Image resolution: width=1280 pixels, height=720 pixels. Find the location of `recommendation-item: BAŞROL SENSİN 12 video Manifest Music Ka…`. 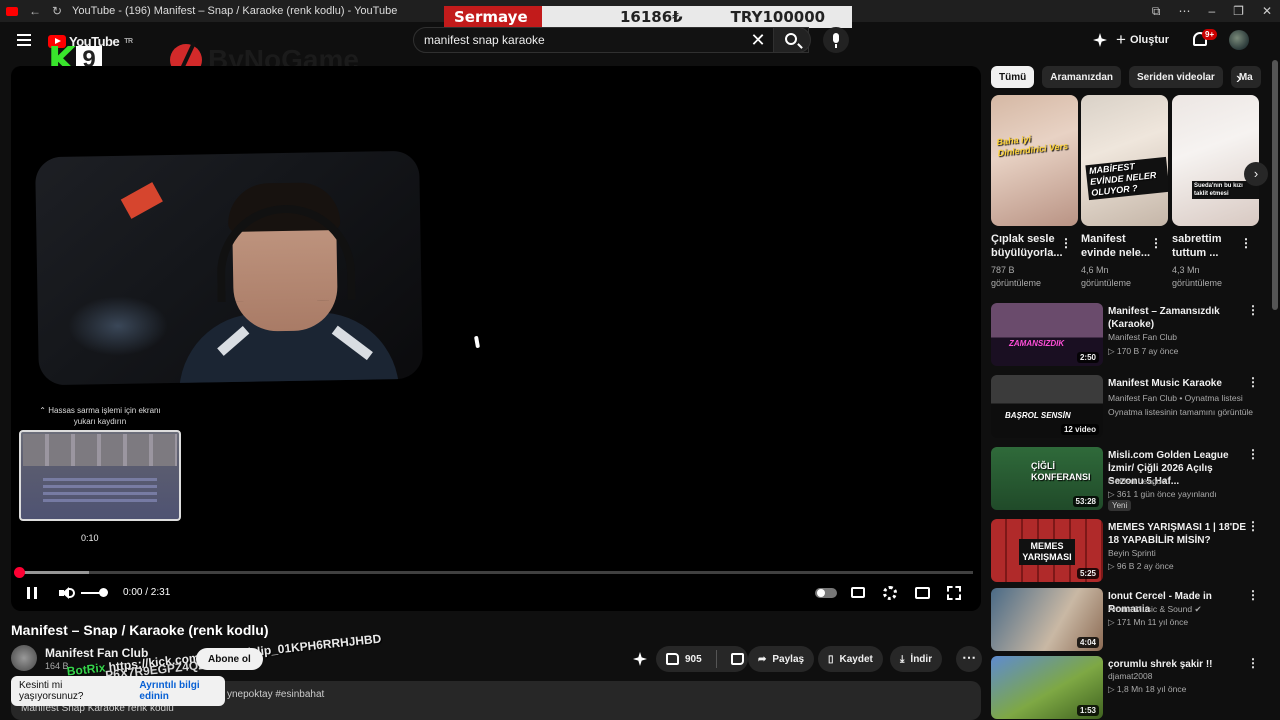

recommendation-item: BAŞROL SENSİN 12 video Manifest Music Ka… is located at coordinates (1131, 407).